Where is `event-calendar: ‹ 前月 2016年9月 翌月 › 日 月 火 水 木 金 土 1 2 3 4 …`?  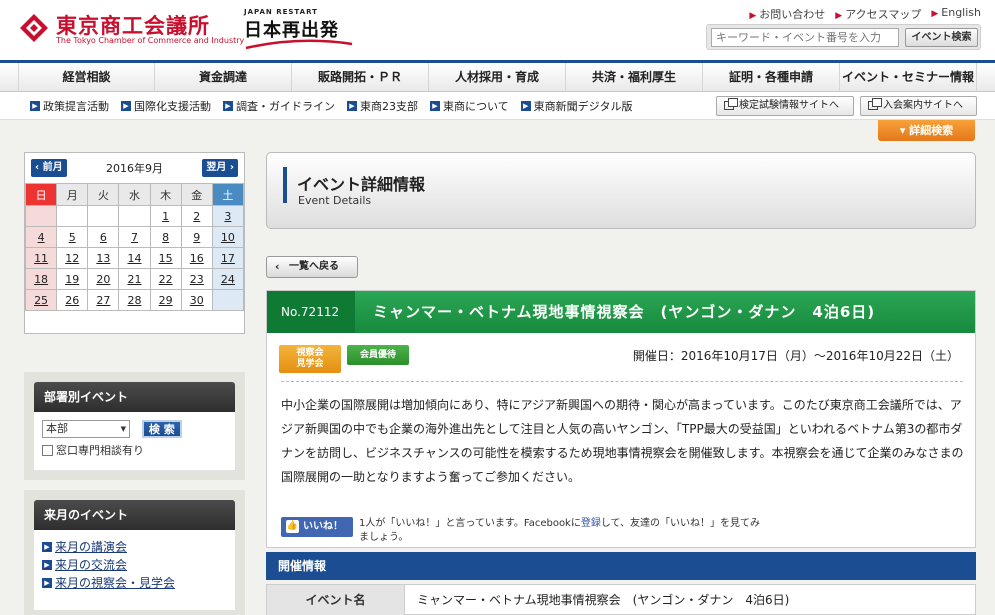
event-calendar: ‹ 前月 2016年9月 翌月 › 日 月 火 水 木 金 土 1 2 3 4 … is located at coordinates (134, 243).